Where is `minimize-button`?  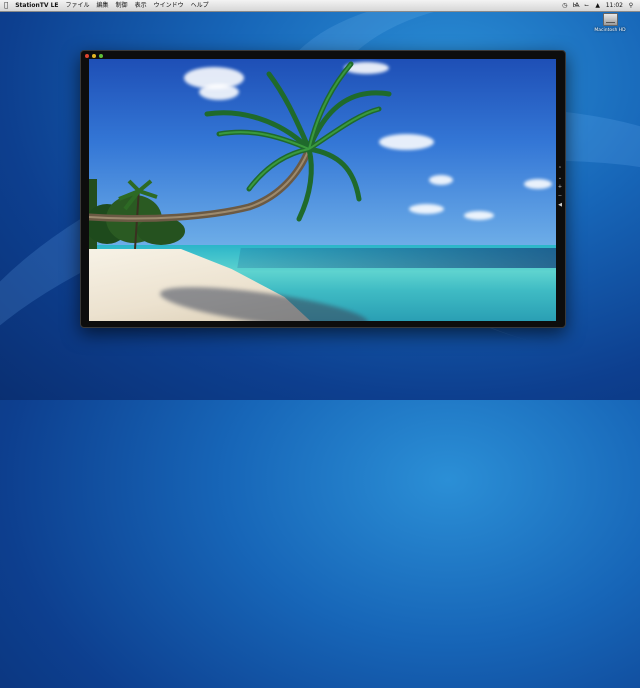 minimize-button is located at coordinates (94, 56).